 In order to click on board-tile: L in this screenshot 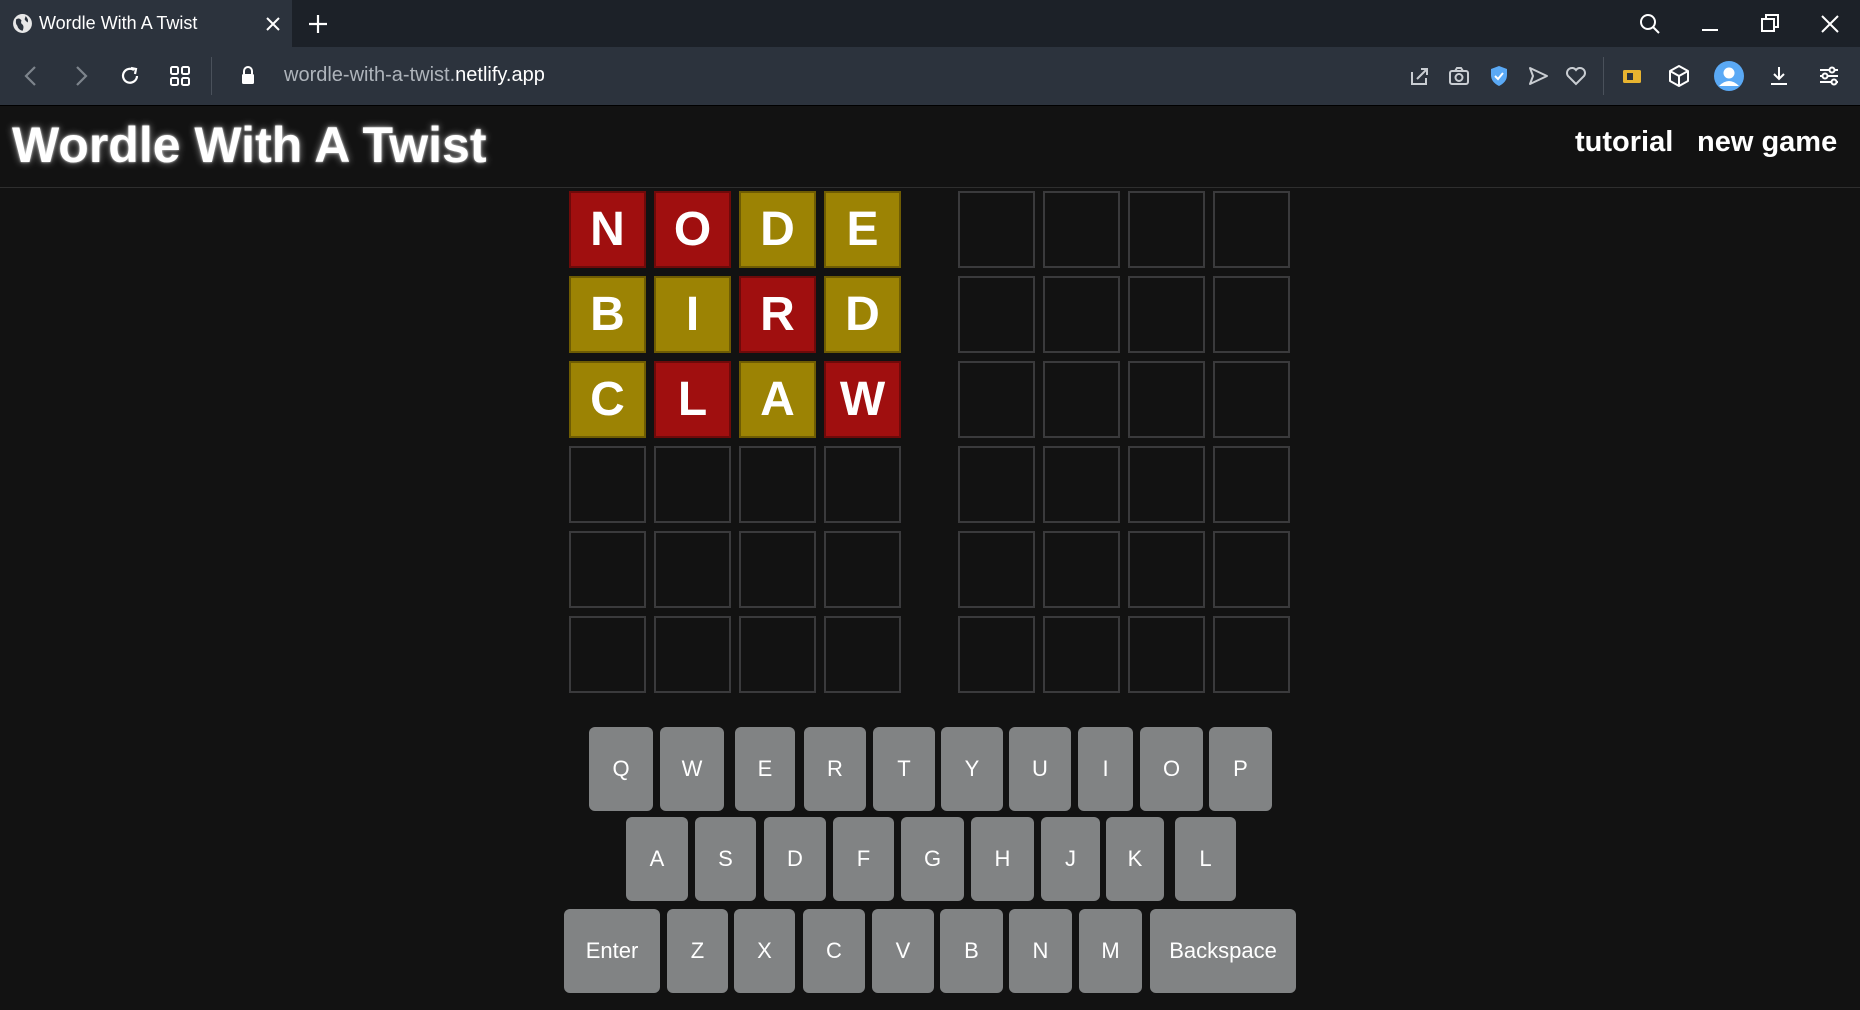, I will do `click(692, 399)`.